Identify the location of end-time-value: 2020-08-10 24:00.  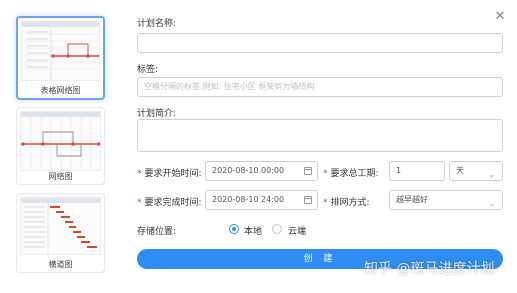
(248, 199).